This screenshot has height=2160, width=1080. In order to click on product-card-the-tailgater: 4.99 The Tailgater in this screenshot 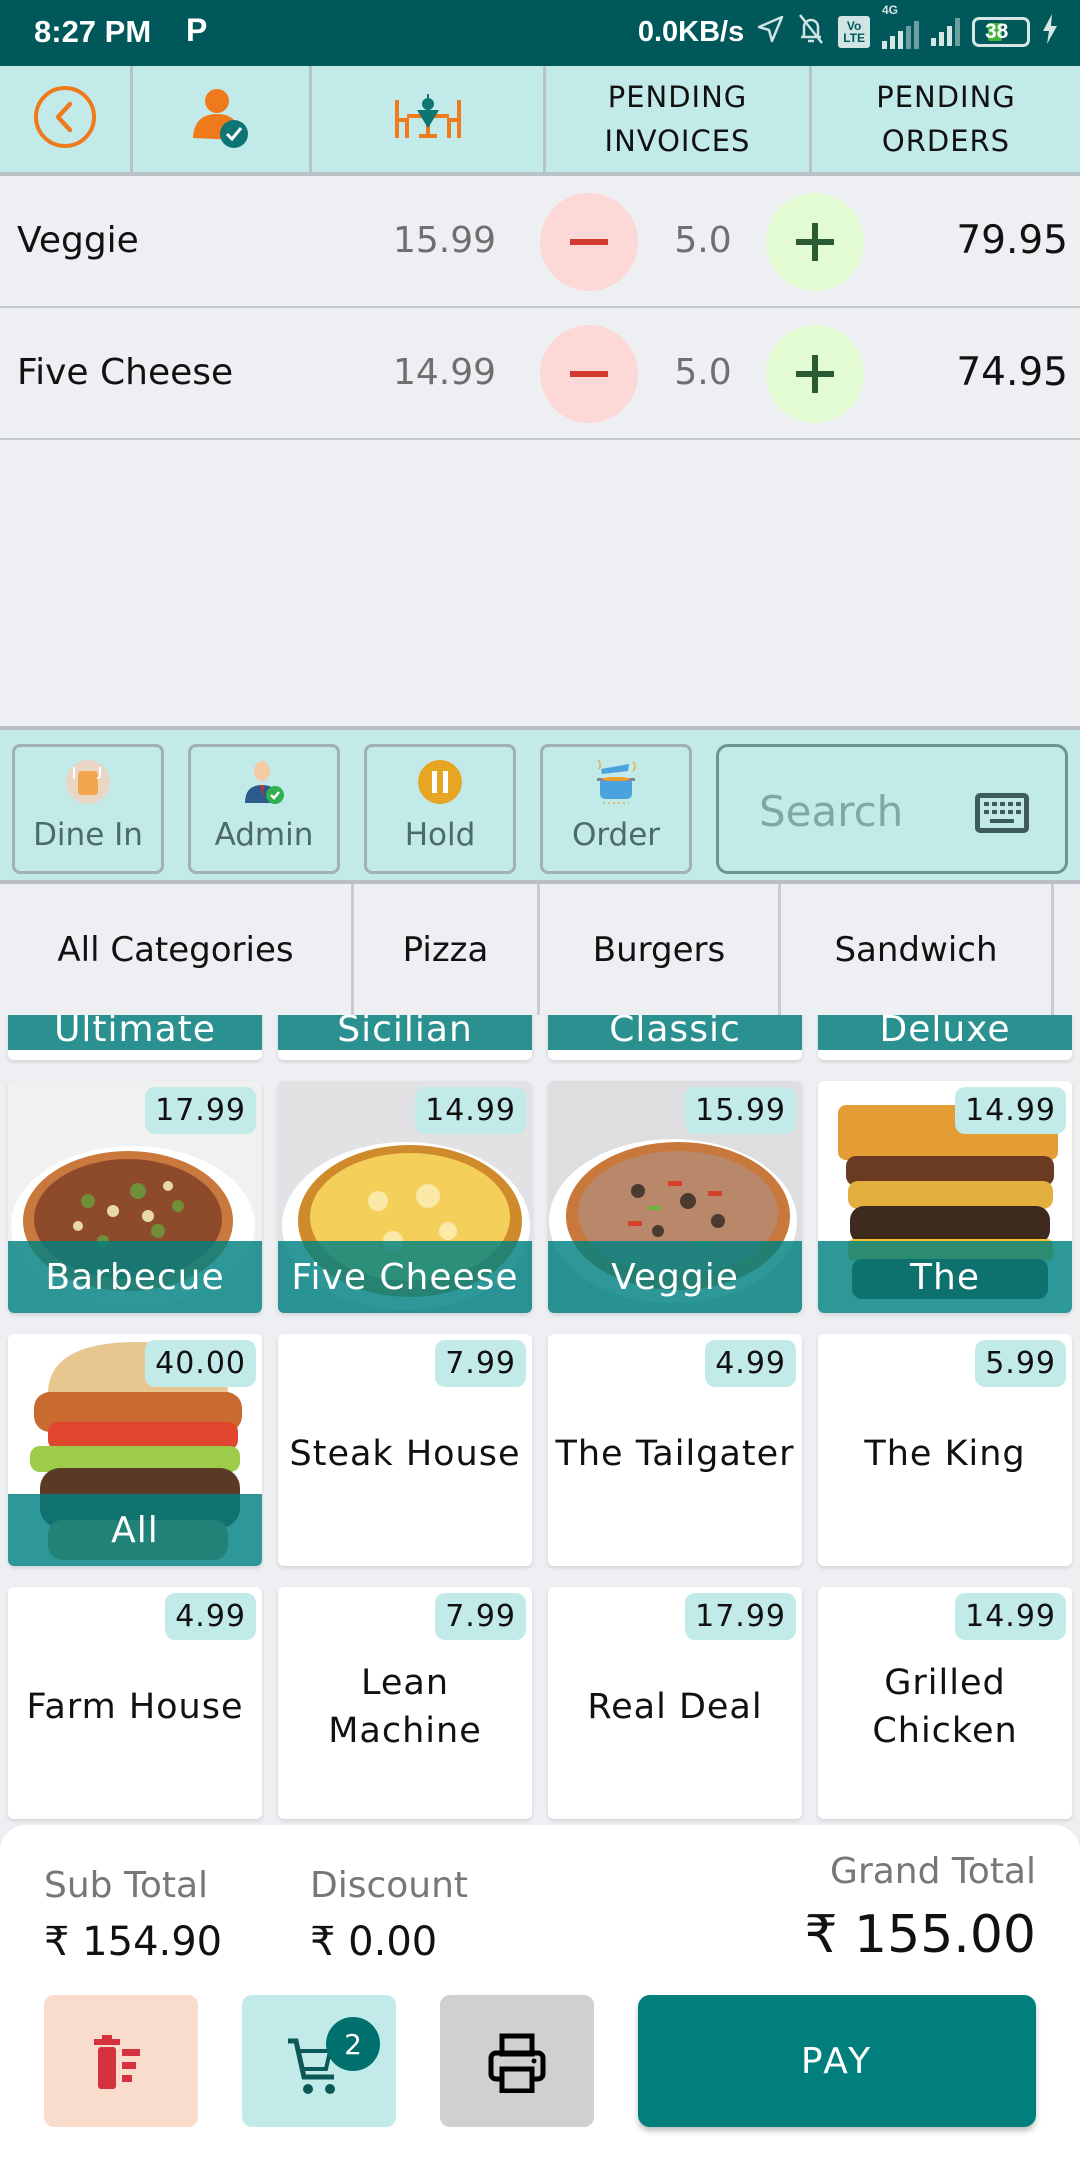, I will do `click(675, 1450)`.